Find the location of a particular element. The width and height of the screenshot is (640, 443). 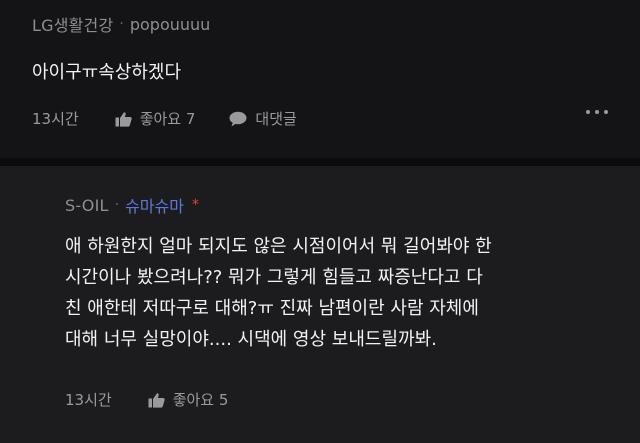

more-options-button is located at coordinates (597, 112).